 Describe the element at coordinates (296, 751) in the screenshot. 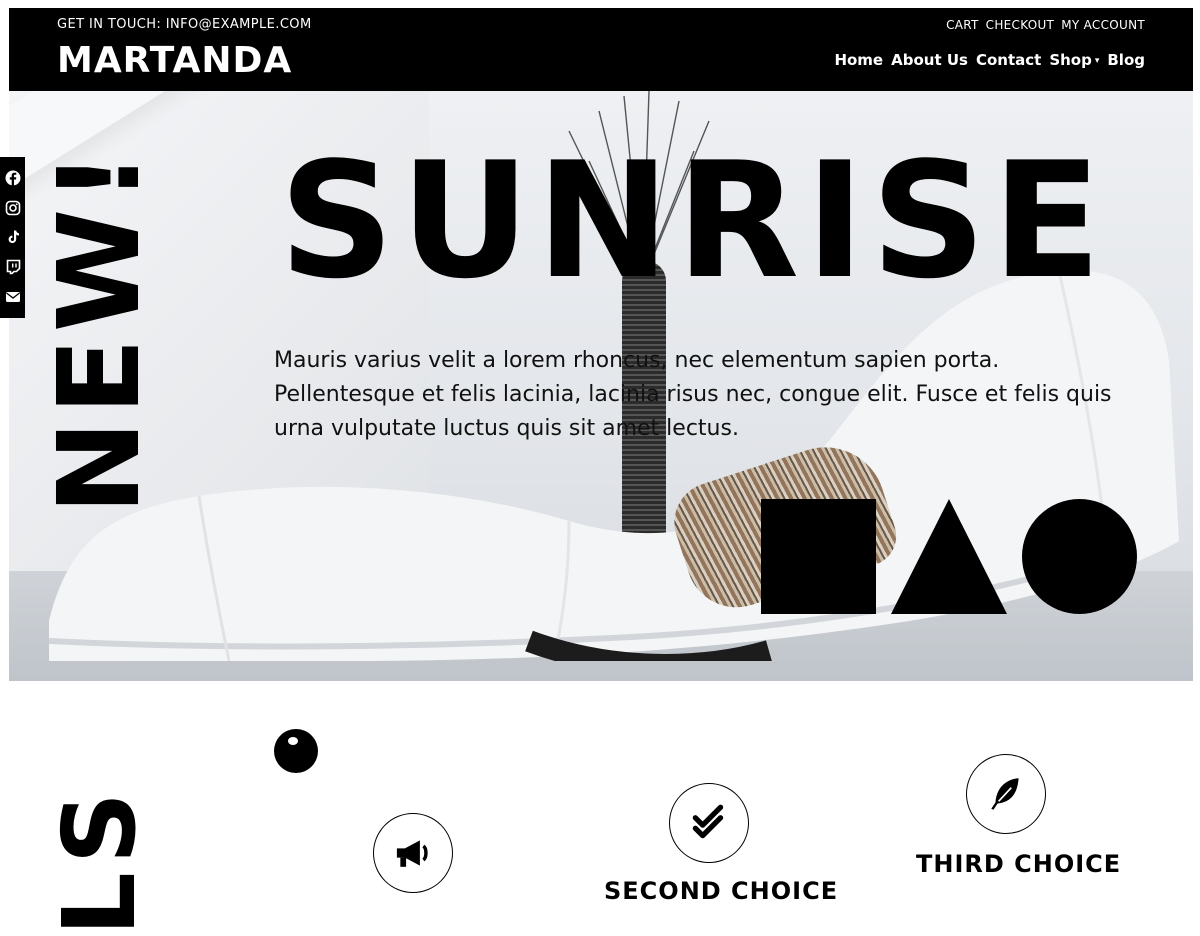

I see `decorative-ball` at that location.